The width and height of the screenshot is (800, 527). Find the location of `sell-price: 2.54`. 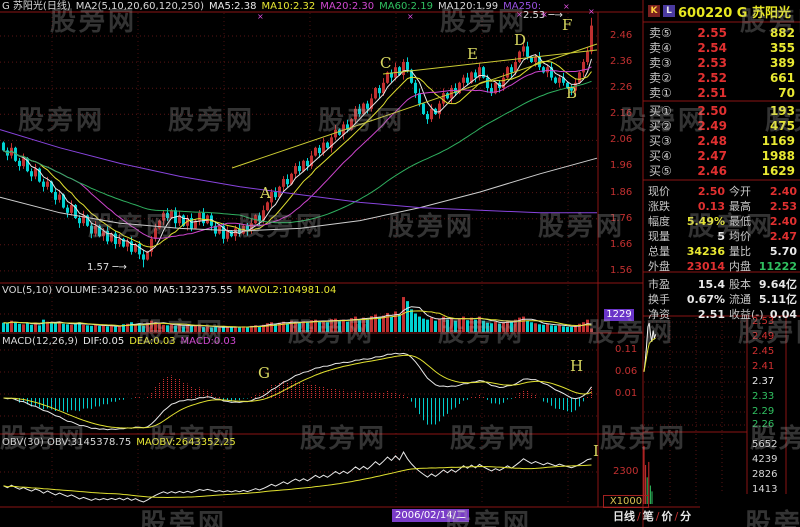

sell-price: 2.54 is located at coordinates (712, 48).